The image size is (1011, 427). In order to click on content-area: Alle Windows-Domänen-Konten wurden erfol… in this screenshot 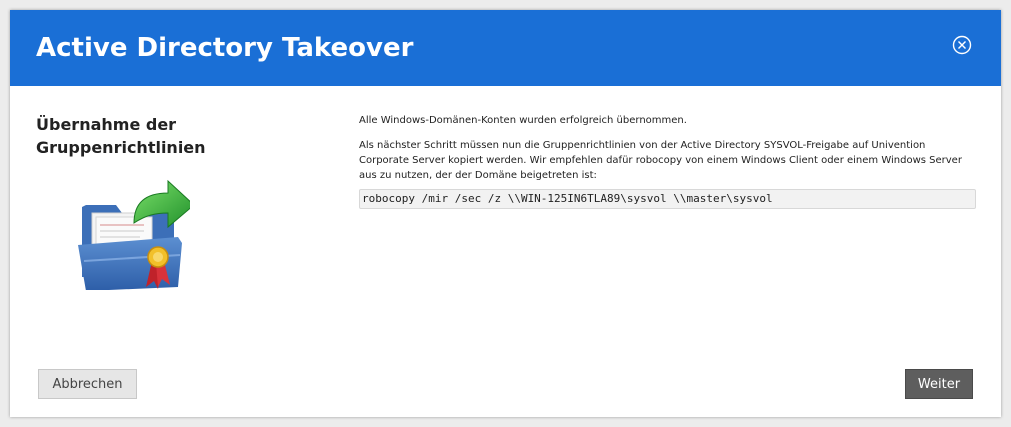, I will do `click(667, 161)`.